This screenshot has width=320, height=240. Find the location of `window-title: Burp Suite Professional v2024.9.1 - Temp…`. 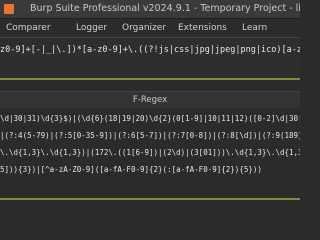

window-title: Burp Suite Professional v2024.9.1 - Temp… is located at coordinates (165, 8).